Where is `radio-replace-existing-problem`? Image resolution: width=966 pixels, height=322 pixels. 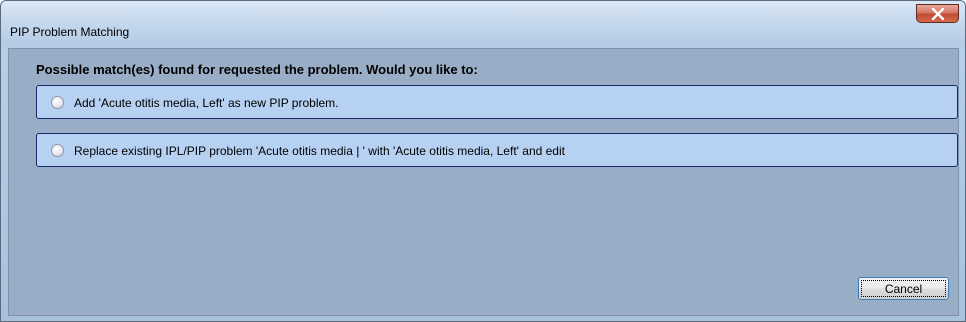 radio-replace-existing-problem is located at coordinates (57, 150).